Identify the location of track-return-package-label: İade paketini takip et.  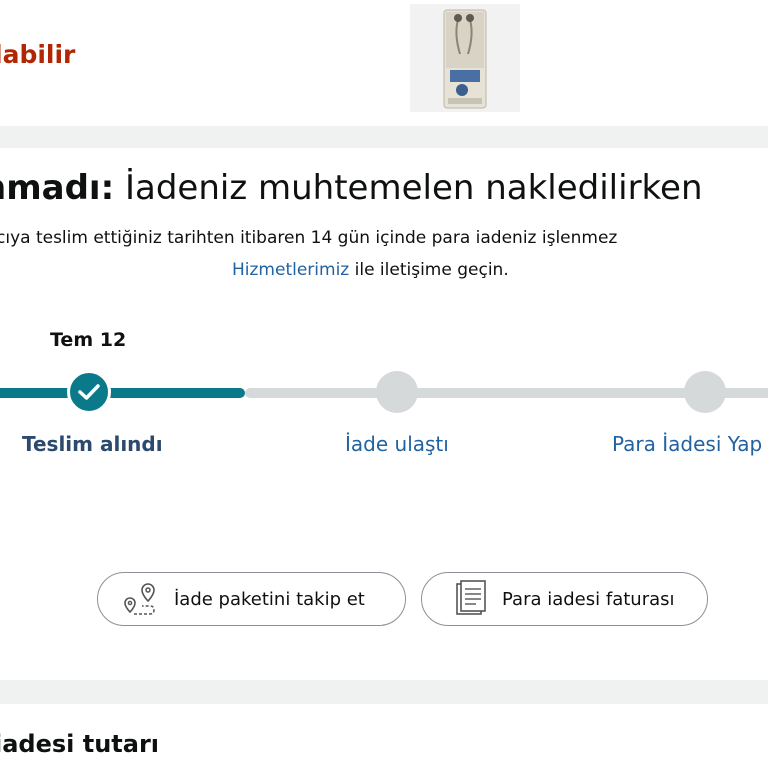
(269, 599).